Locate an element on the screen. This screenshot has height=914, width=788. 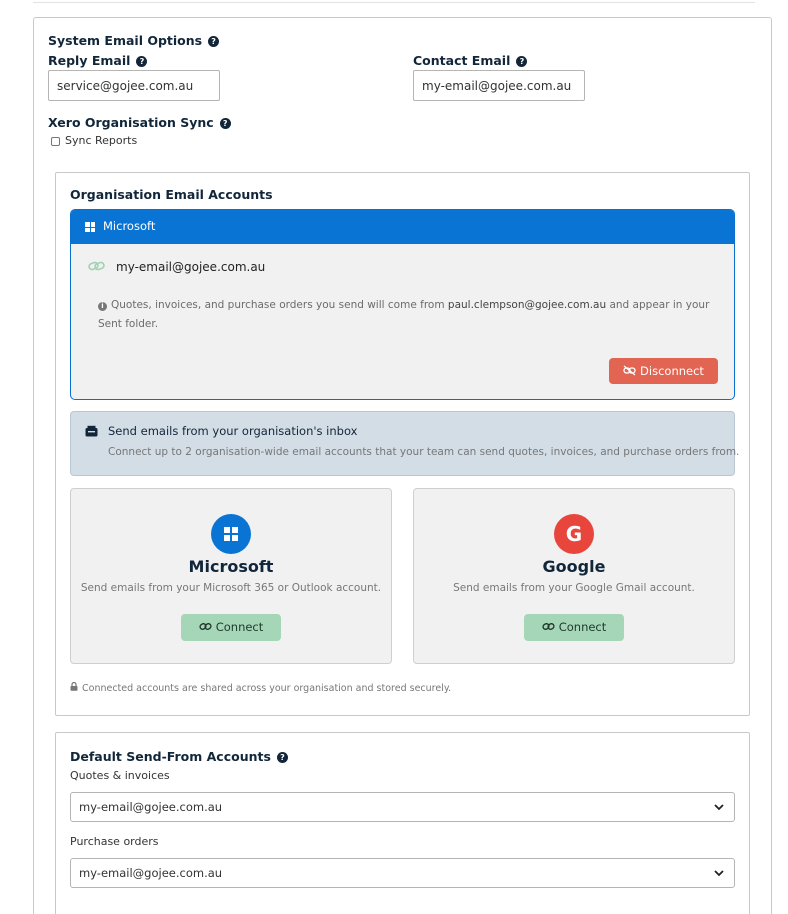
purchase-orders-label: Purchase orders is located at coordinates (114, 841).